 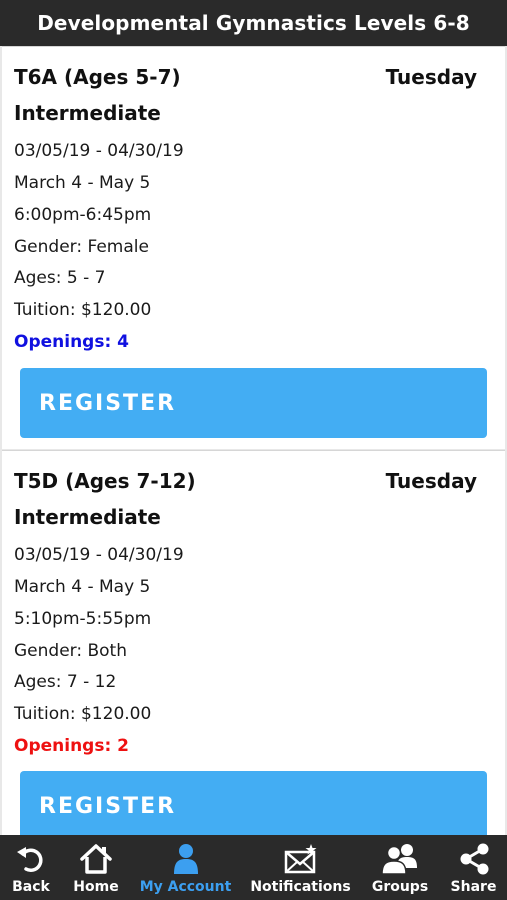 I want to click on class-name: T6A (Ages 5-7), so click(x=97, y=77).